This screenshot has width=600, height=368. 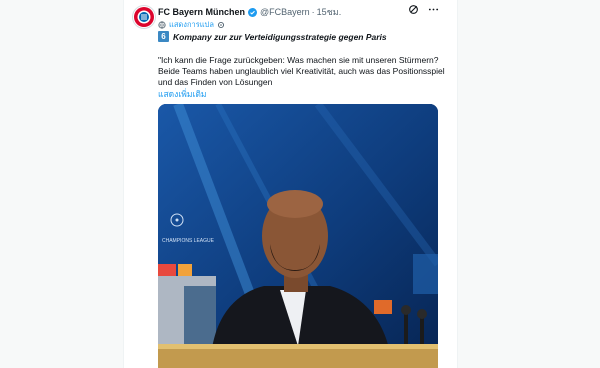 I want to click on author-name: FC Bayern München, so click(x=201, y=12).